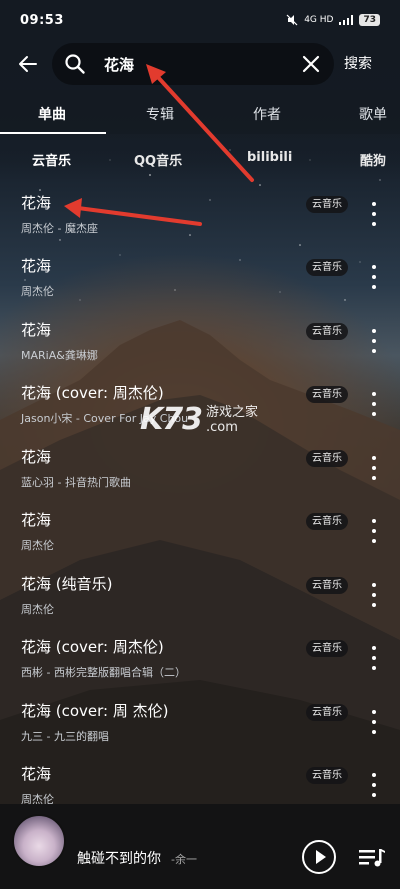 The height and width of the screenshot is (889, 400). I want to click on arrow-left-icon, so click(28, 64).